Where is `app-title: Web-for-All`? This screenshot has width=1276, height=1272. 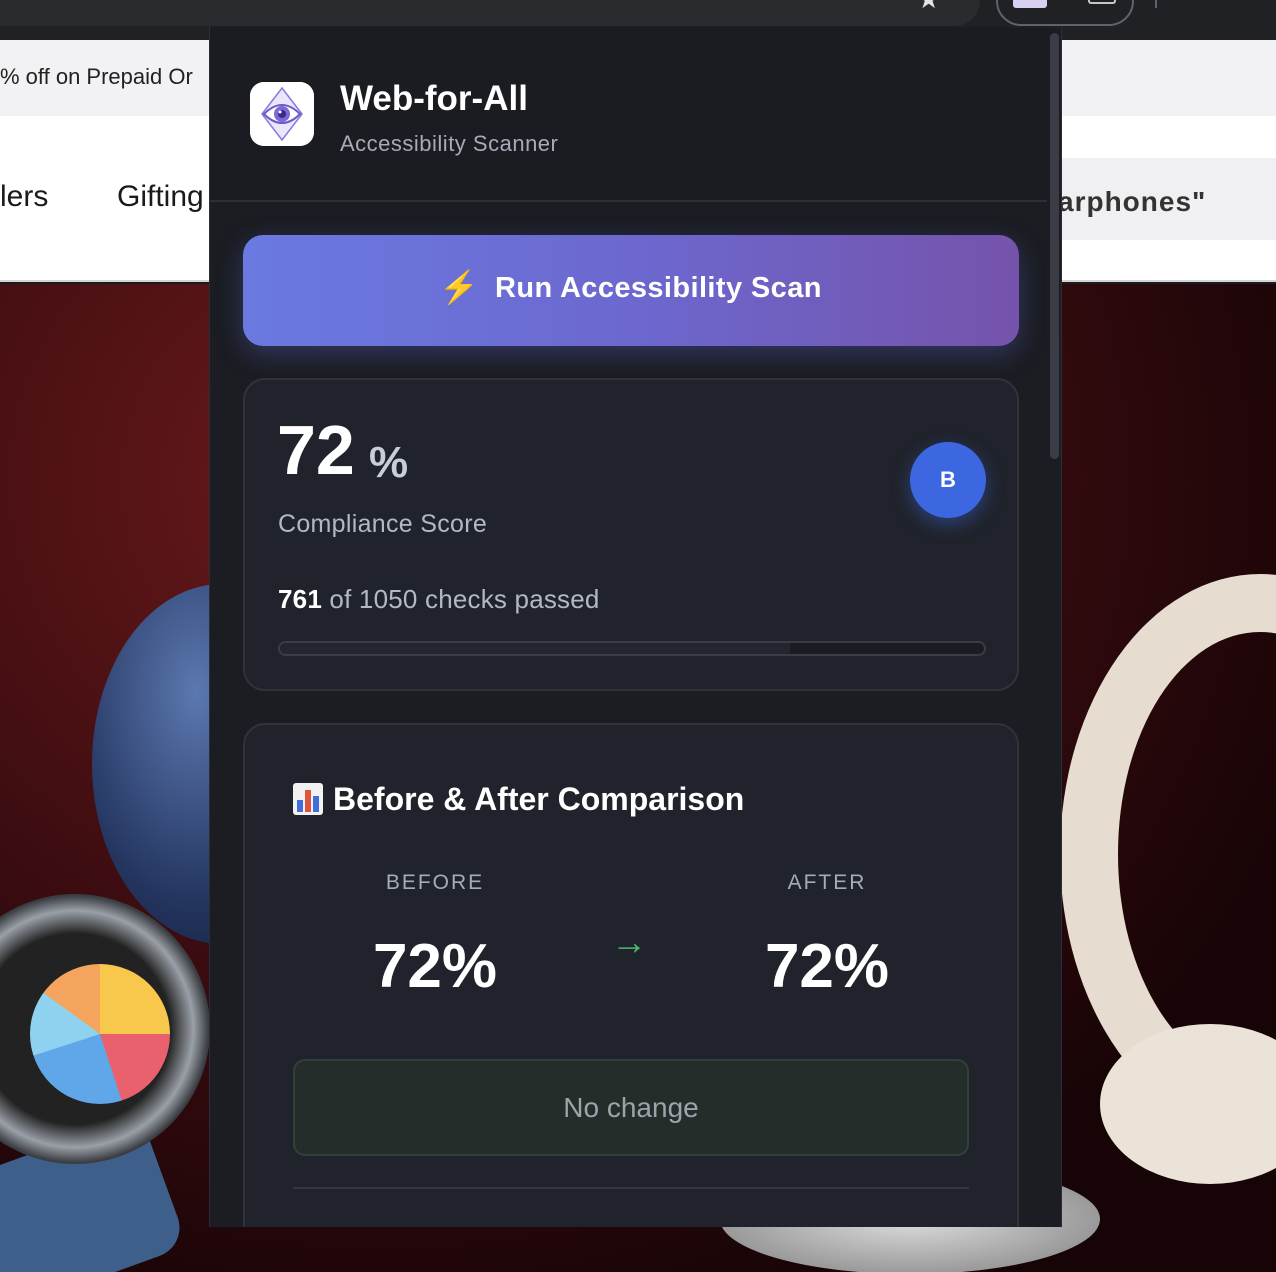 app-title: Web-for-All is located at coordinates (434, 98).